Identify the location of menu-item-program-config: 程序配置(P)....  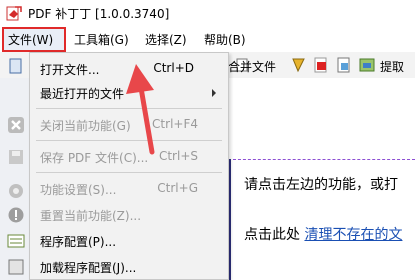
(129, 241).